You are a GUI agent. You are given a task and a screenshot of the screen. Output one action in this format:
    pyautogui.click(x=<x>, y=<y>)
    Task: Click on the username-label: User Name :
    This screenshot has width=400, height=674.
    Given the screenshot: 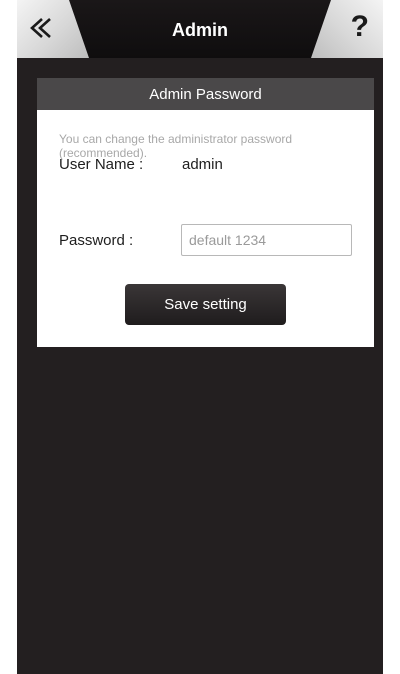 What is the action you would take?
    pyautogui.click(x=101, y=164)
    